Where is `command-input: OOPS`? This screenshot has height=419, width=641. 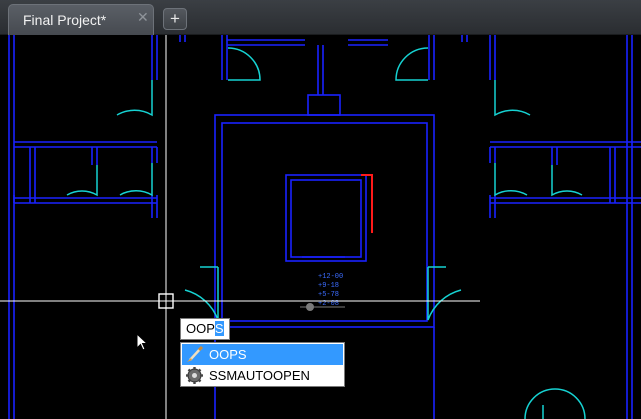 command-input: OOPS is located at coordinates (205, 329).